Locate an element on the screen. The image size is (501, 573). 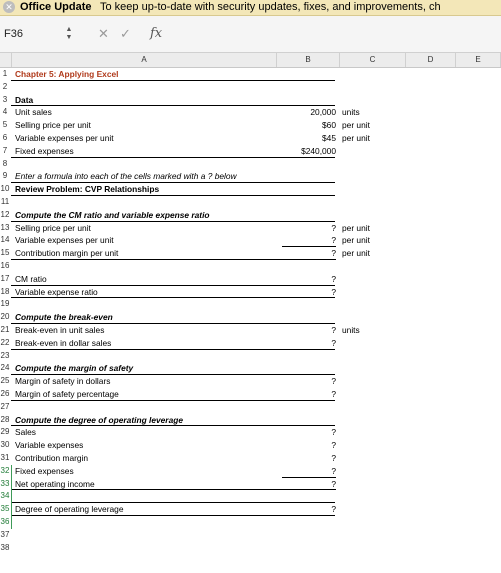
cell-a: Variable expenses is located at coordinates (147, 445).